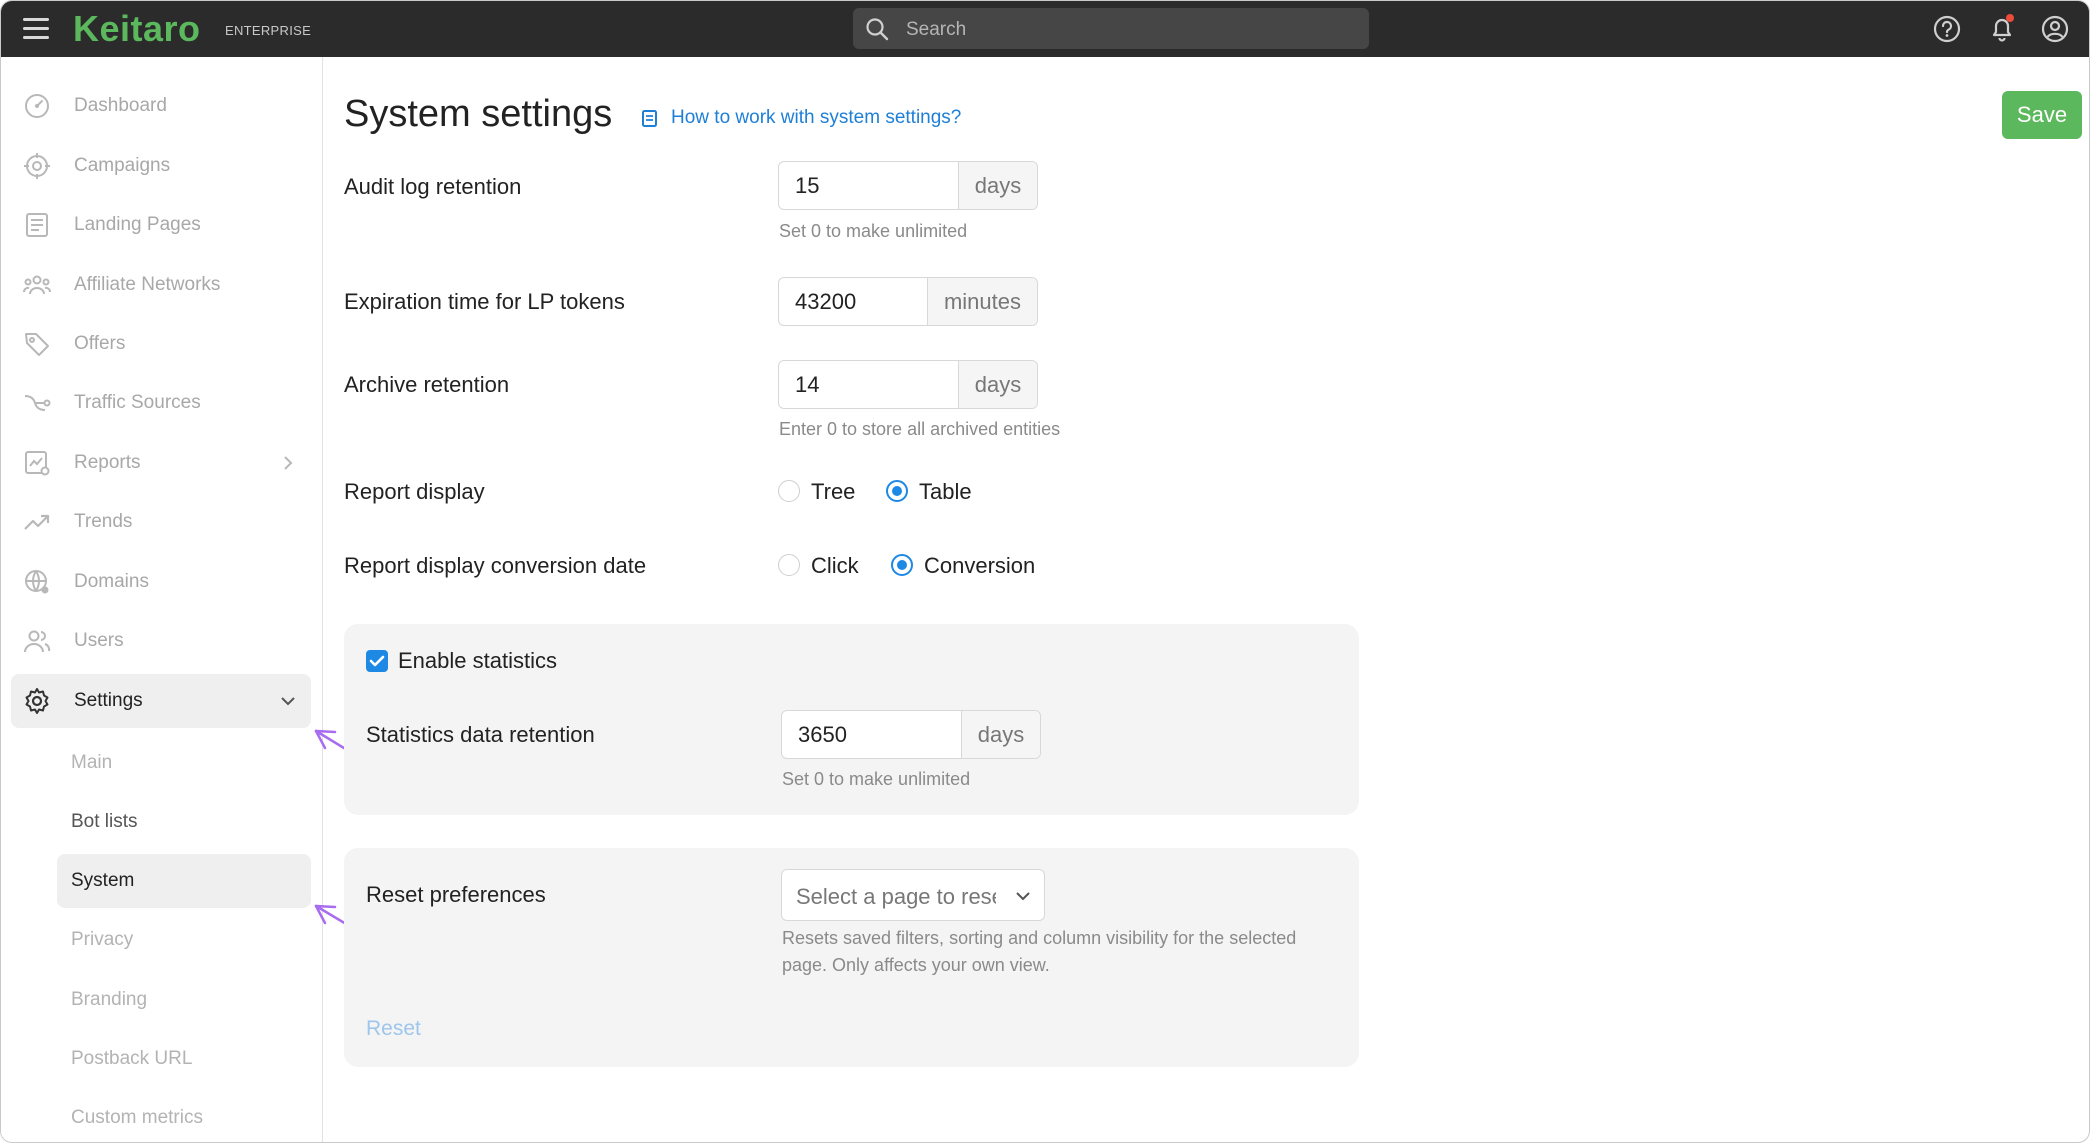 This screenshot has width=2090, height=1143. What do you see at coordinates (853, 301) in the screenshot?
I see `lp-tokens-input: 43200` at bounding box center [853, 301].